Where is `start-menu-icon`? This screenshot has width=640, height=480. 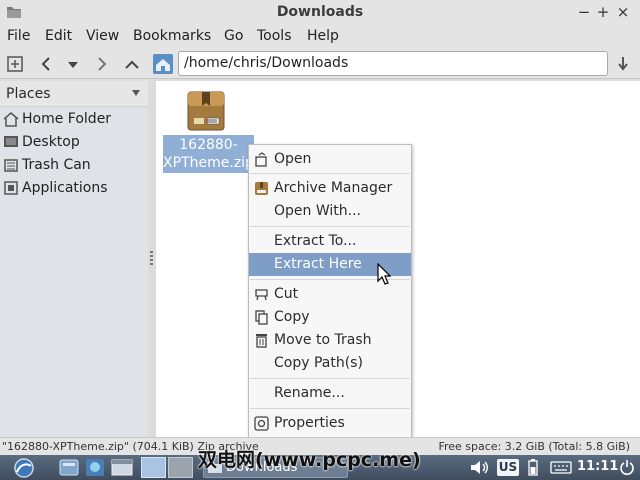 start-menu-icon is located at coordinates (24, 467).